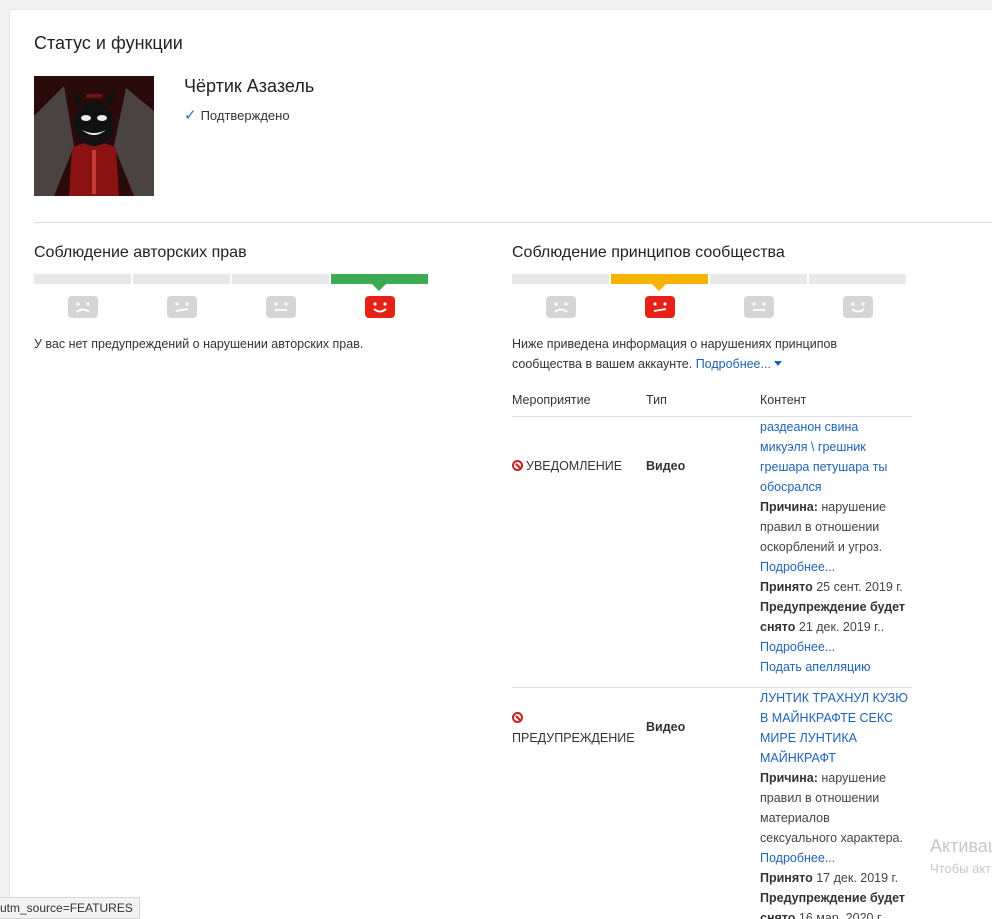 The image size is (992, 919). I want to click on copyright-strike-meter, so click(231, 282).